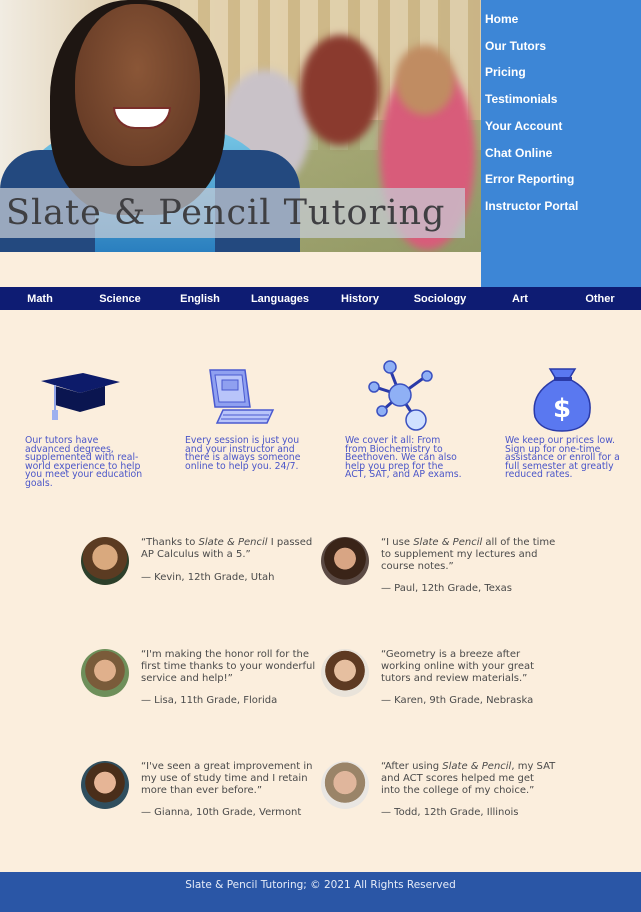 This screenshot has height=912, width=641. Describe the element at coordinates (208, 577) in the screenshot. I see `testimonial-author: — Kevin, 12th Grade, Utah` at that location.